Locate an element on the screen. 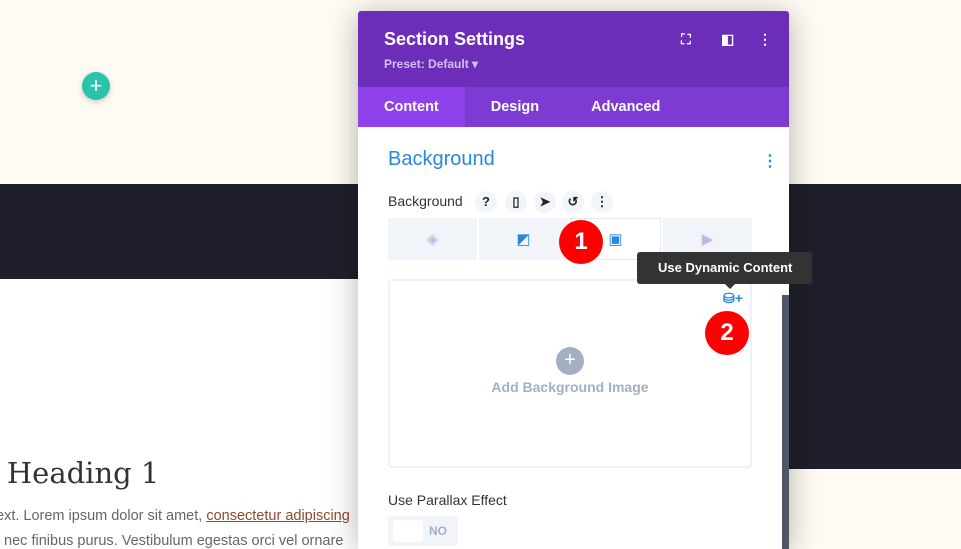 The height and width of the screenshot is (549, 961). image-upload-area: ⛁+ + Add Background Image is located at coordinates (570, 373).